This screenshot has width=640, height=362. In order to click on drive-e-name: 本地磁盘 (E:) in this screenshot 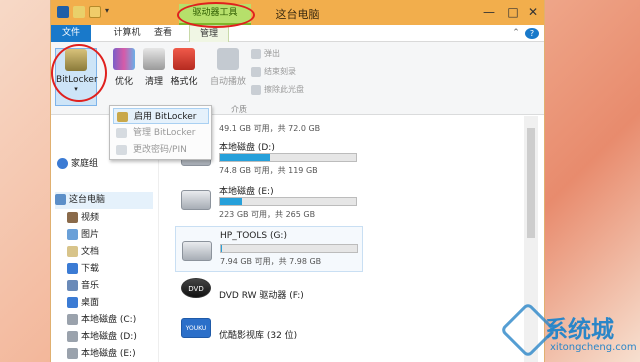, I will do `click(246, 192)`.